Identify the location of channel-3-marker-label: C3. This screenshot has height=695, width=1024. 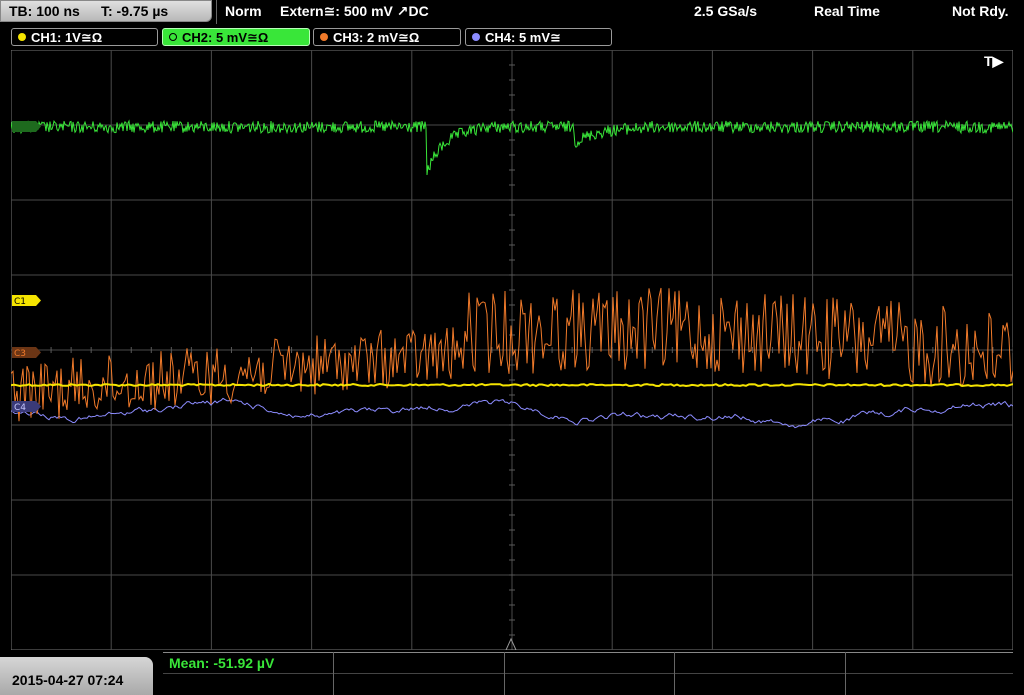
(20, 354).